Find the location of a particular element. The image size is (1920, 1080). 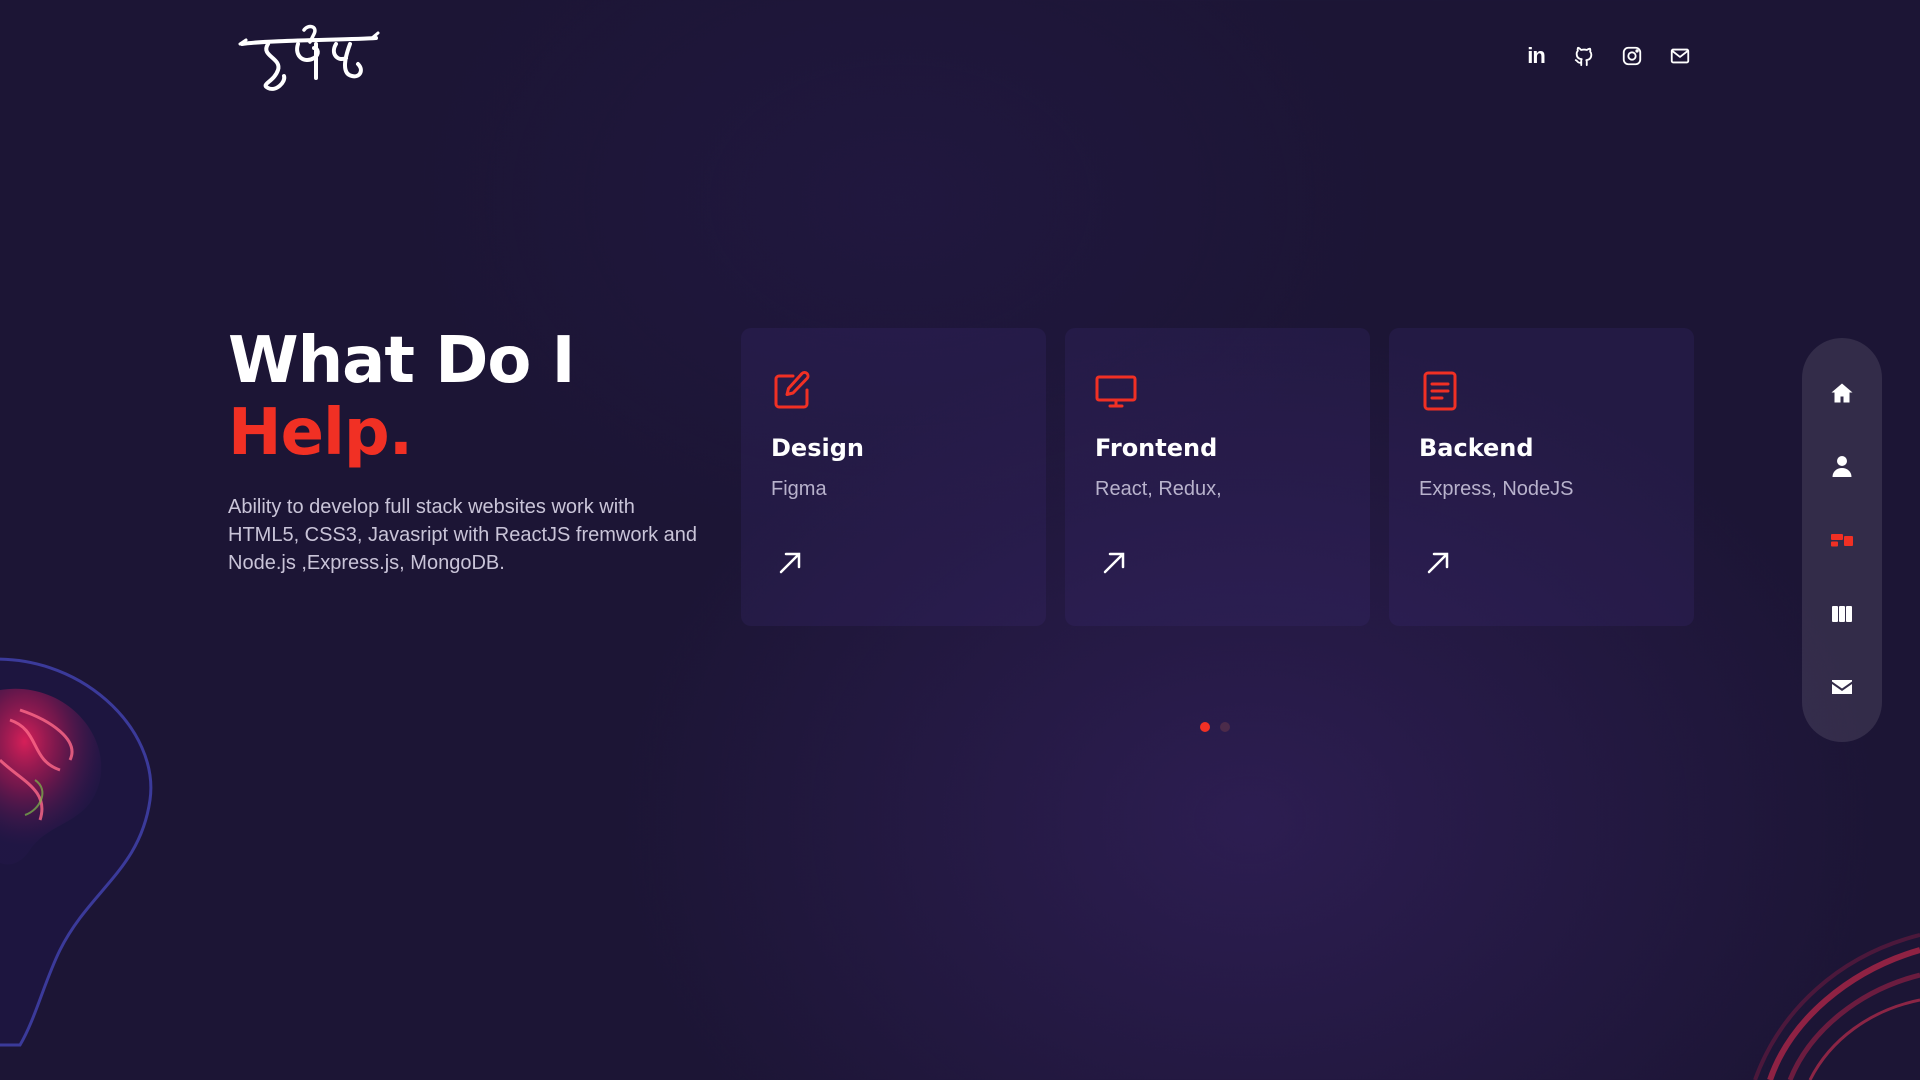

nav-contact is located at coordinates (1842, 687).